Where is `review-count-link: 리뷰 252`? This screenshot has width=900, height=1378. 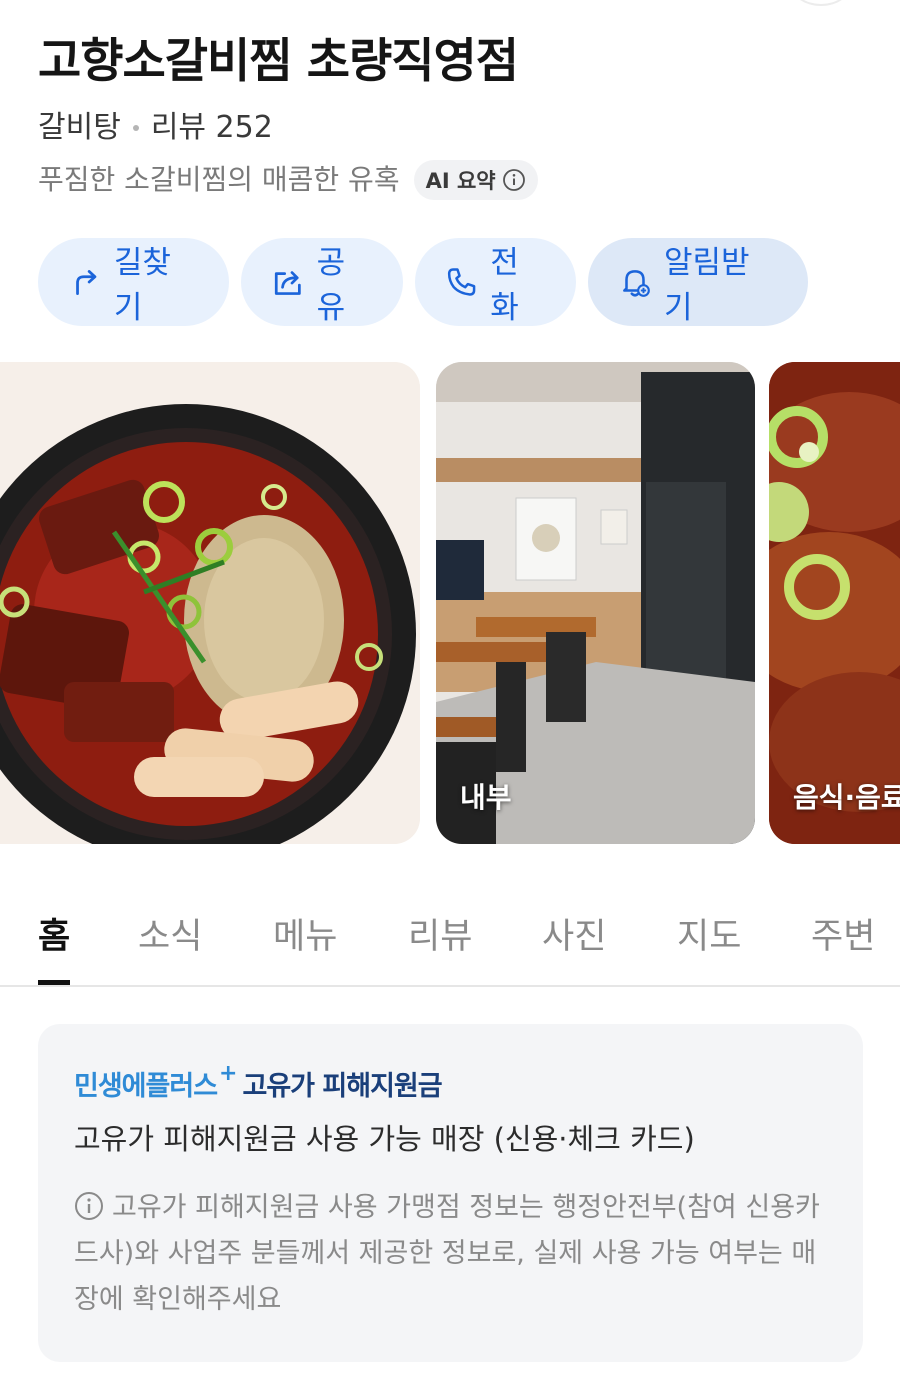
review-count-link: 리뷰 252 is located at coordinates (212, 128).